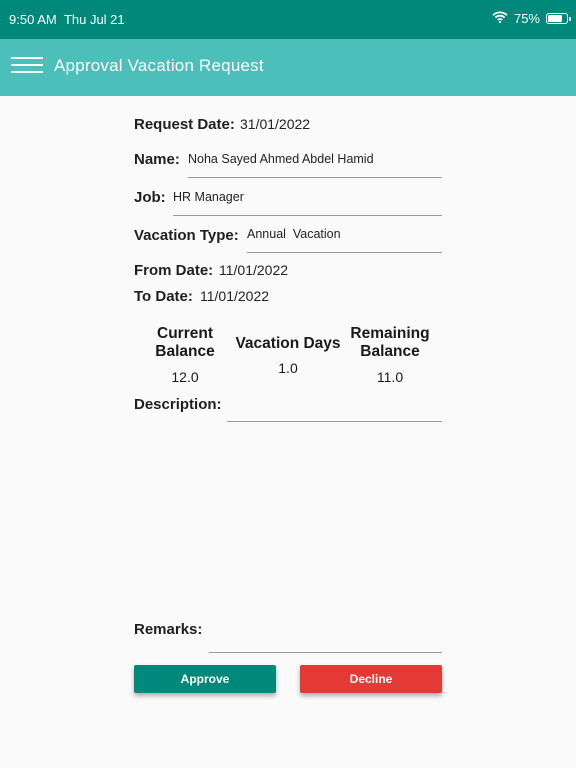 This screenshot has width=576, height=768. What do you see at coordinates (334, 421) in the screenshot?
I see `description-underline` at bounding box center [334, 421].